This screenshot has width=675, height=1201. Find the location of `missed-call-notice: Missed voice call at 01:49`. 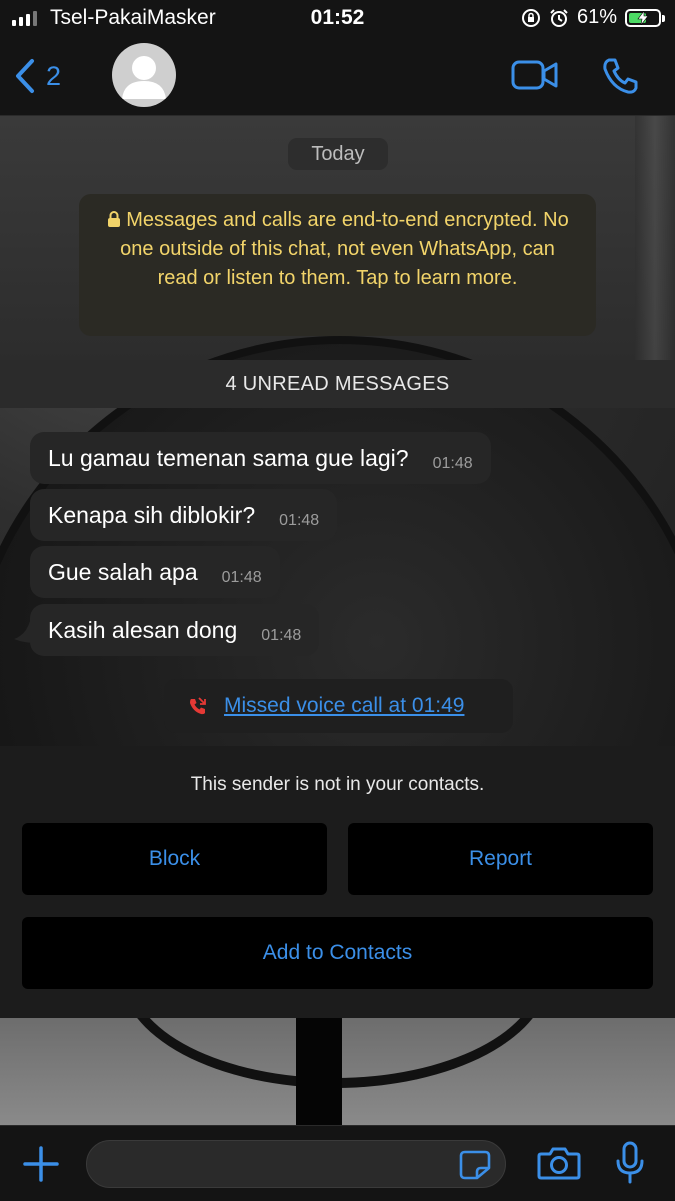

missed-call-notice: Missed voice call at 01:49 is located at coordinates (338, 706).